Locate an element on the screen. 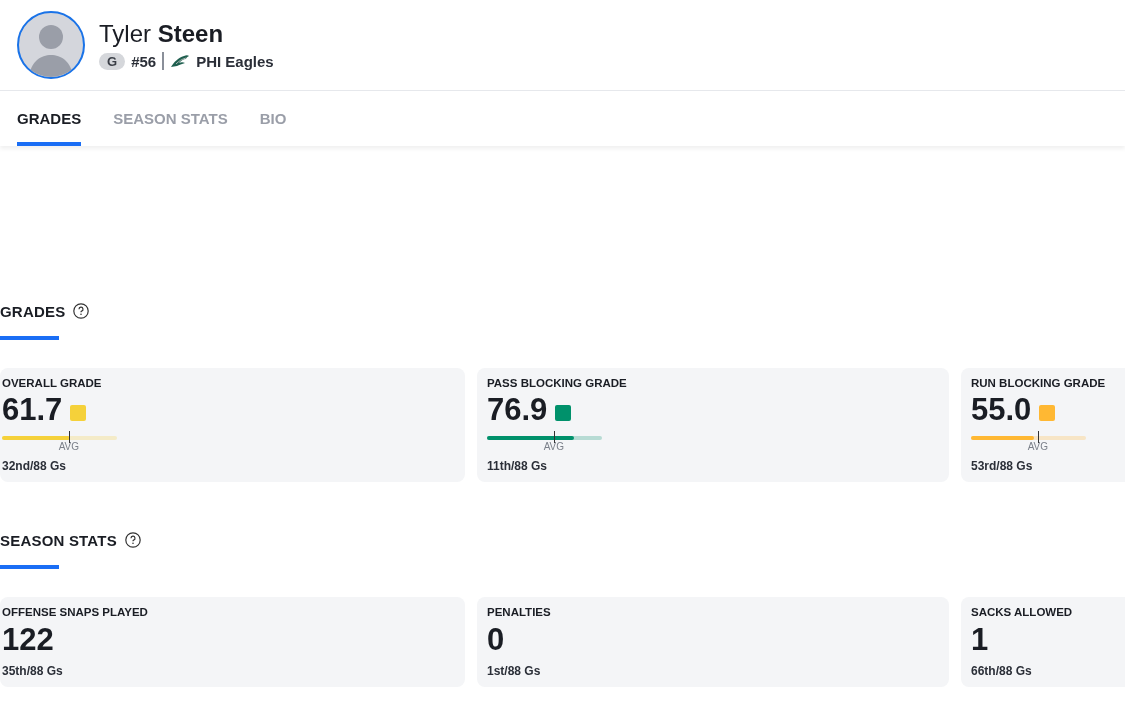 This screenshot has height=711, width=1125. team-name: PHI Eagles is located at coordinates (235, 61).